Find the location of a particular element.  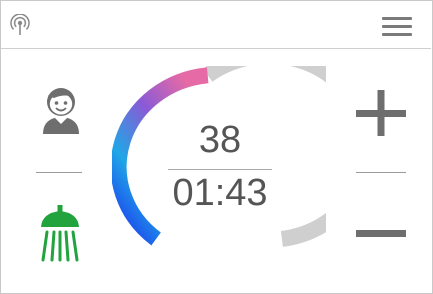

signal-icon is located at coordinates (20, 24).